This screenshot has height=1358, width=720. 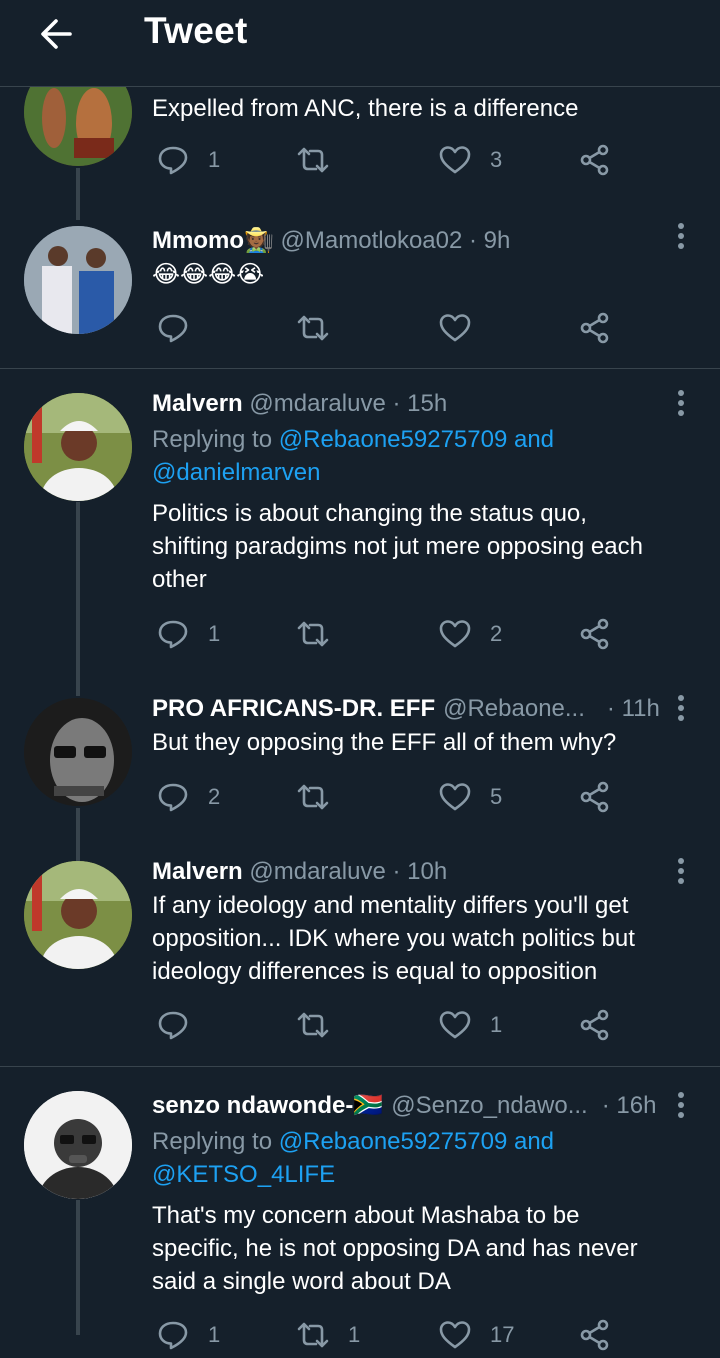 What do you see at coordinates (196, 30) in the screenshot?
I see `page-title: Tweet` at bounding box center [196, 30].